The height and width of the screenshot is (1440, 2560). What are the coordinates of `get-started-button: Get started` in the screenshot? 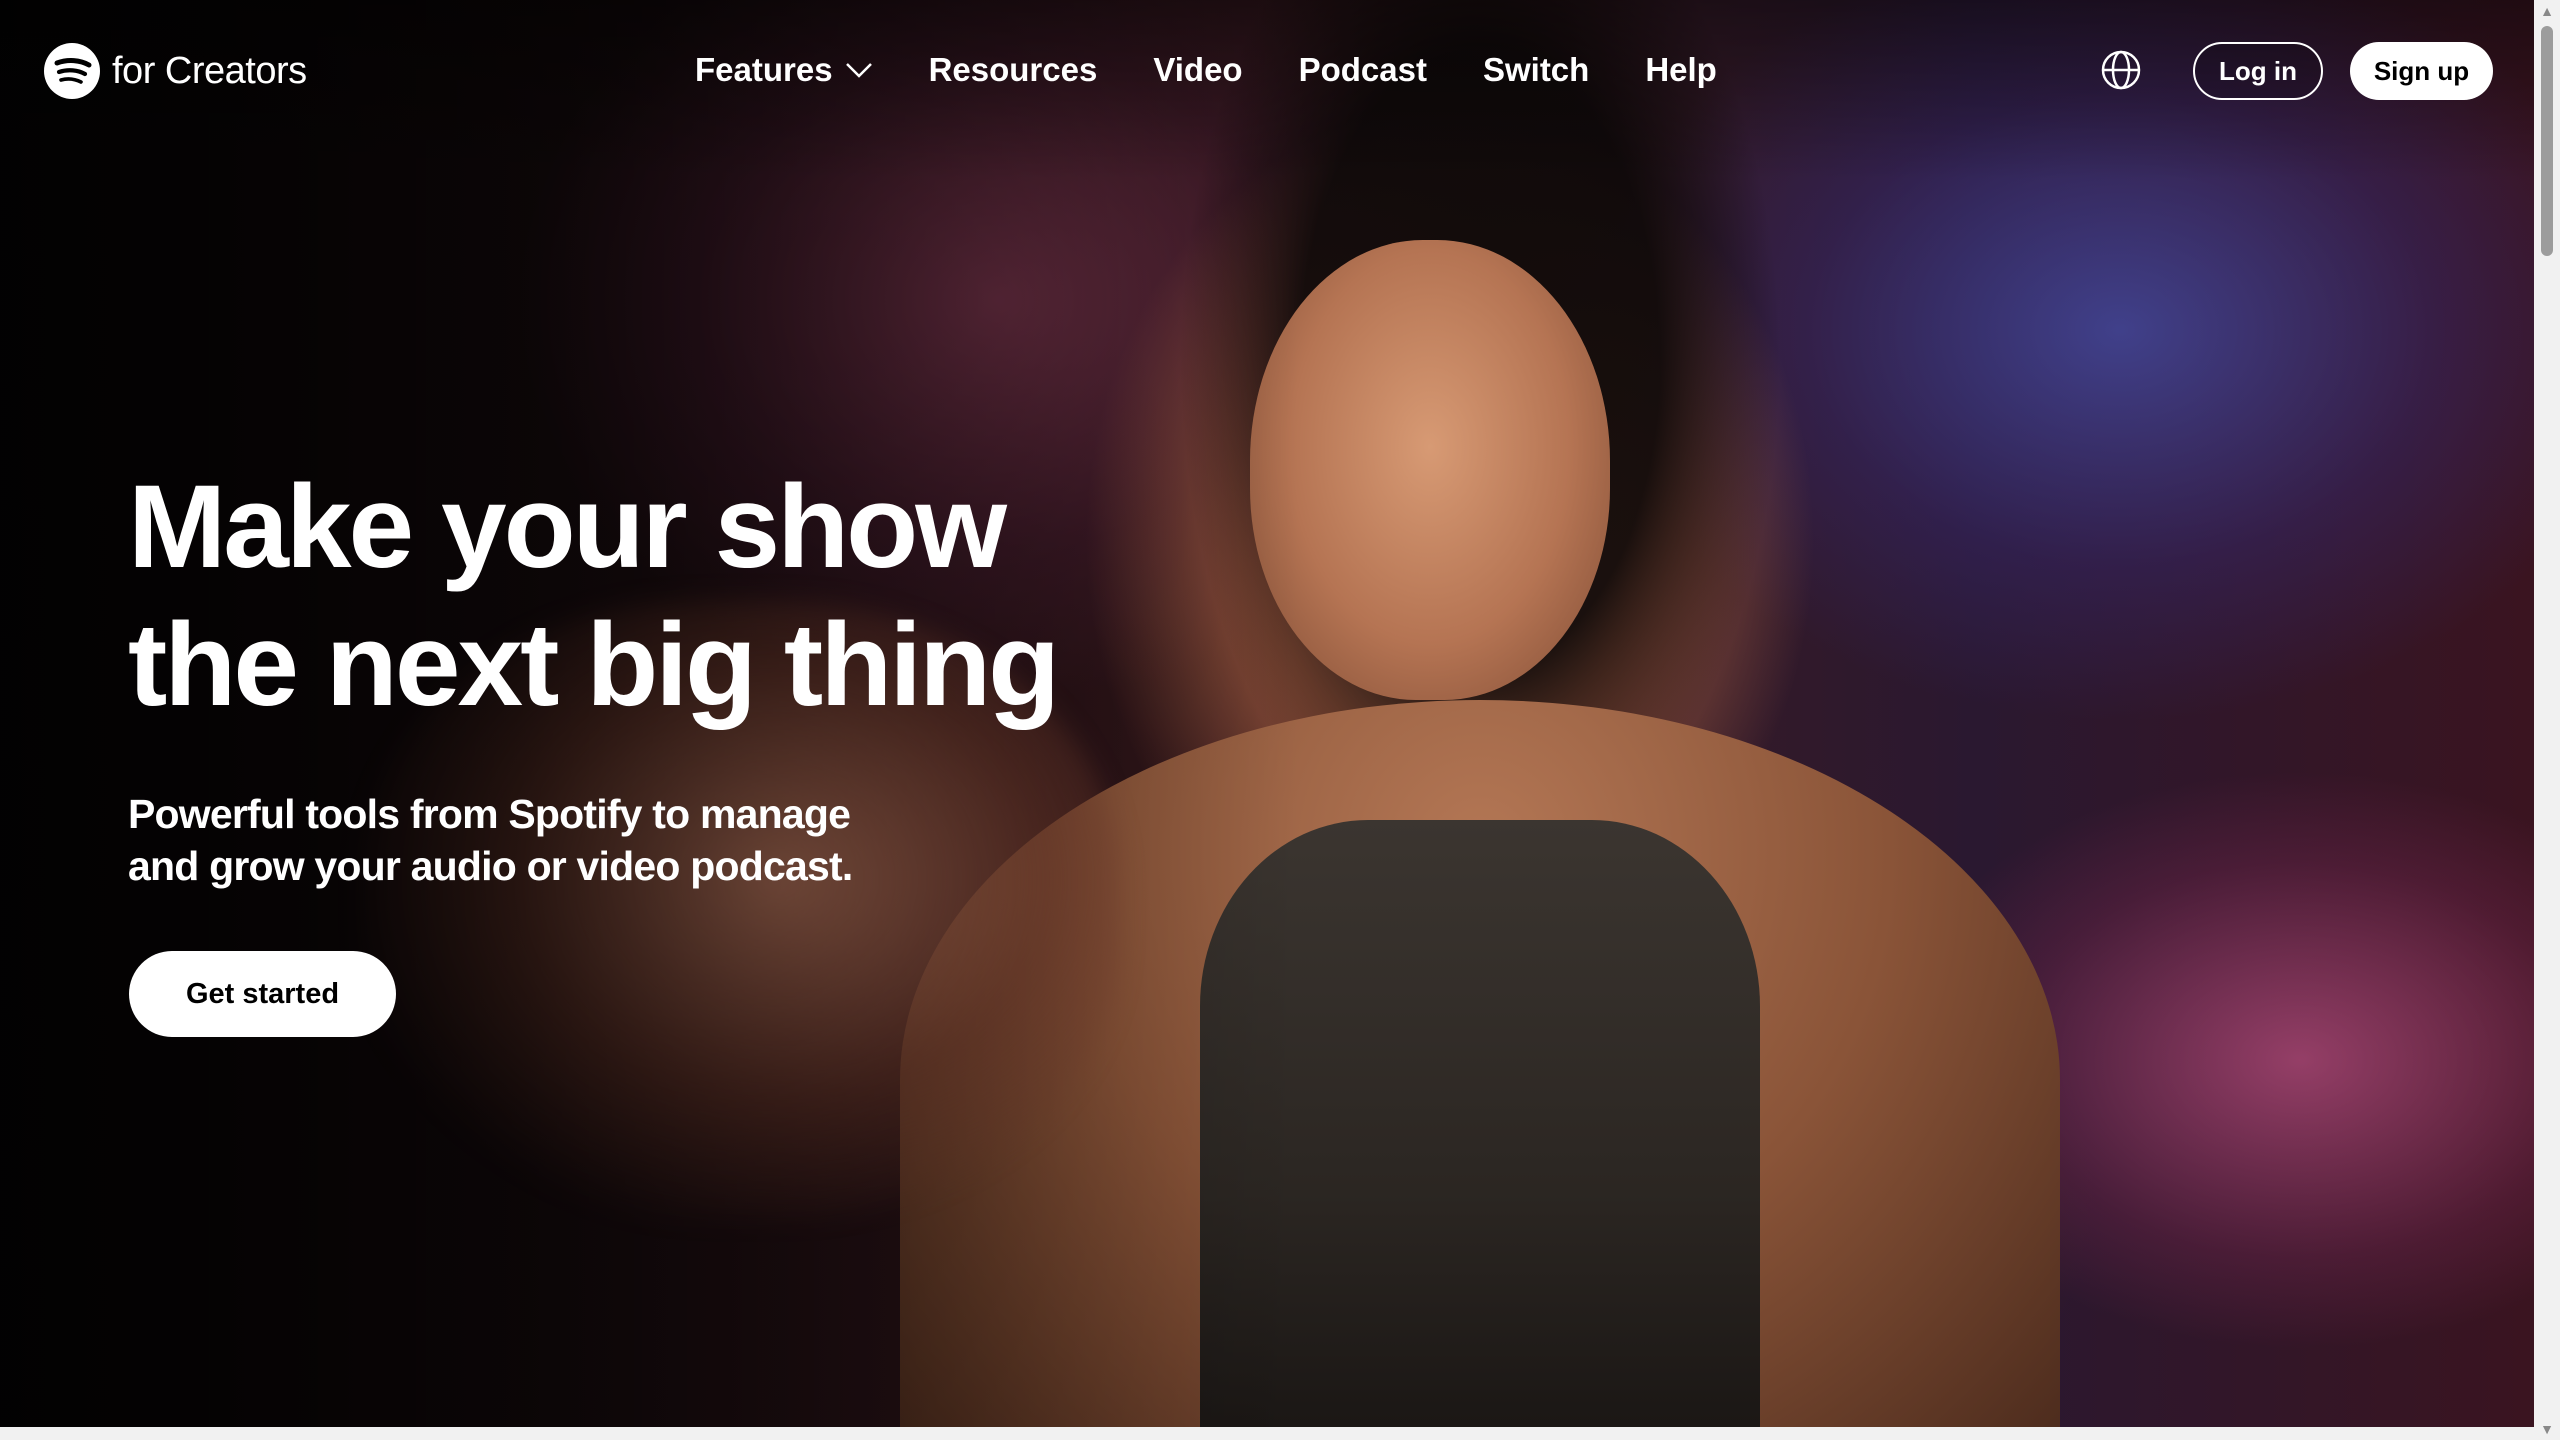 It's located at (262, 994).